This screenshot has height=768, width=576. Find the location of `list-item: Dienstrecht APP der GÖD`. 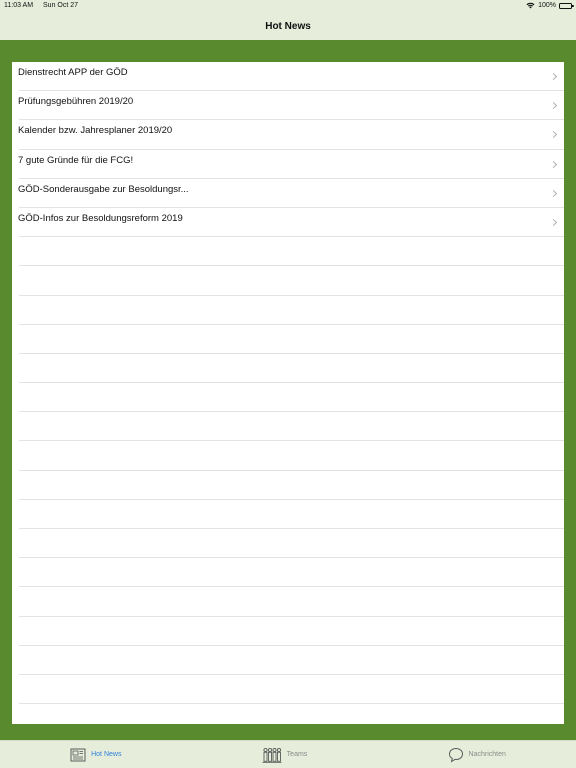

list-item: Dienstrecht APP der GÖD is located at coordinates (288, 77).